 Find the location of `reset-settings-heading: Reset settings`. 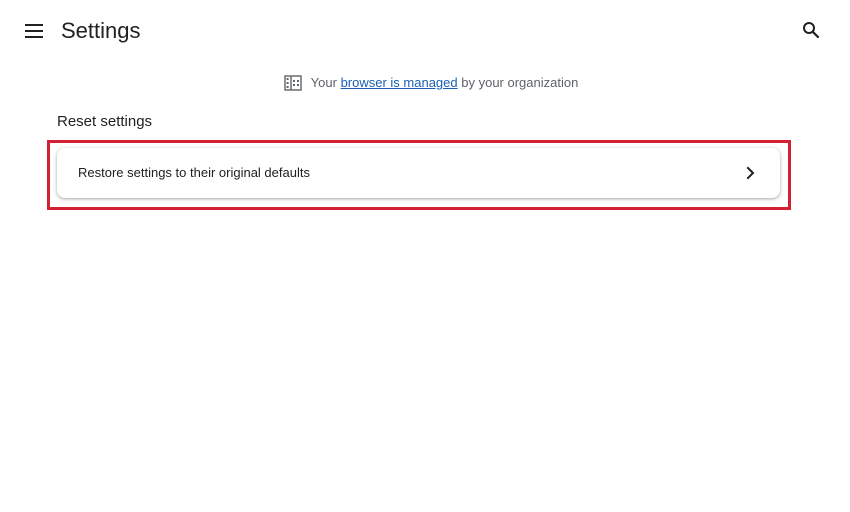

reset-settings-heading: Reset settings is located at coordinates (105, 121).